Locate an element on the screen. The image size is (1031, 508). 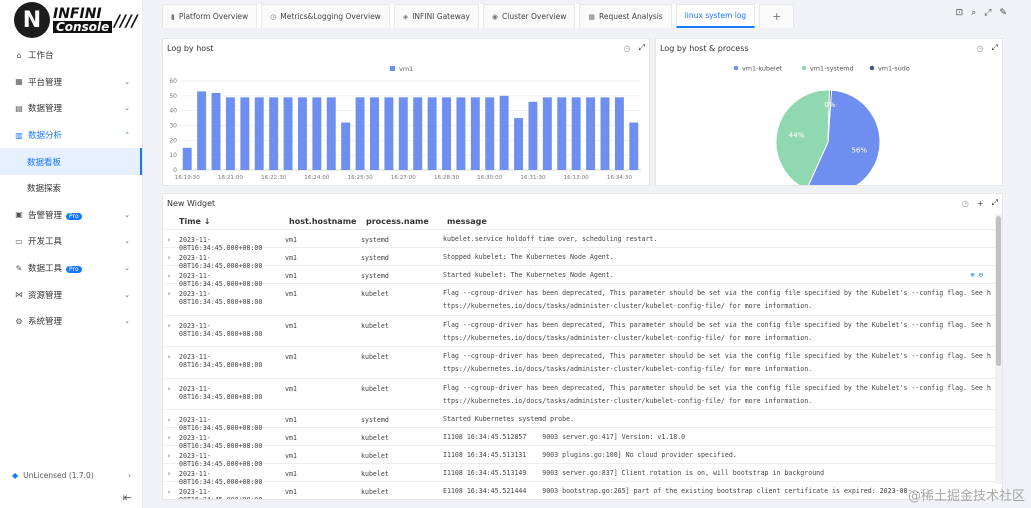
tab-0: ▮ Platform Overview is located at coordinates (210, 16).